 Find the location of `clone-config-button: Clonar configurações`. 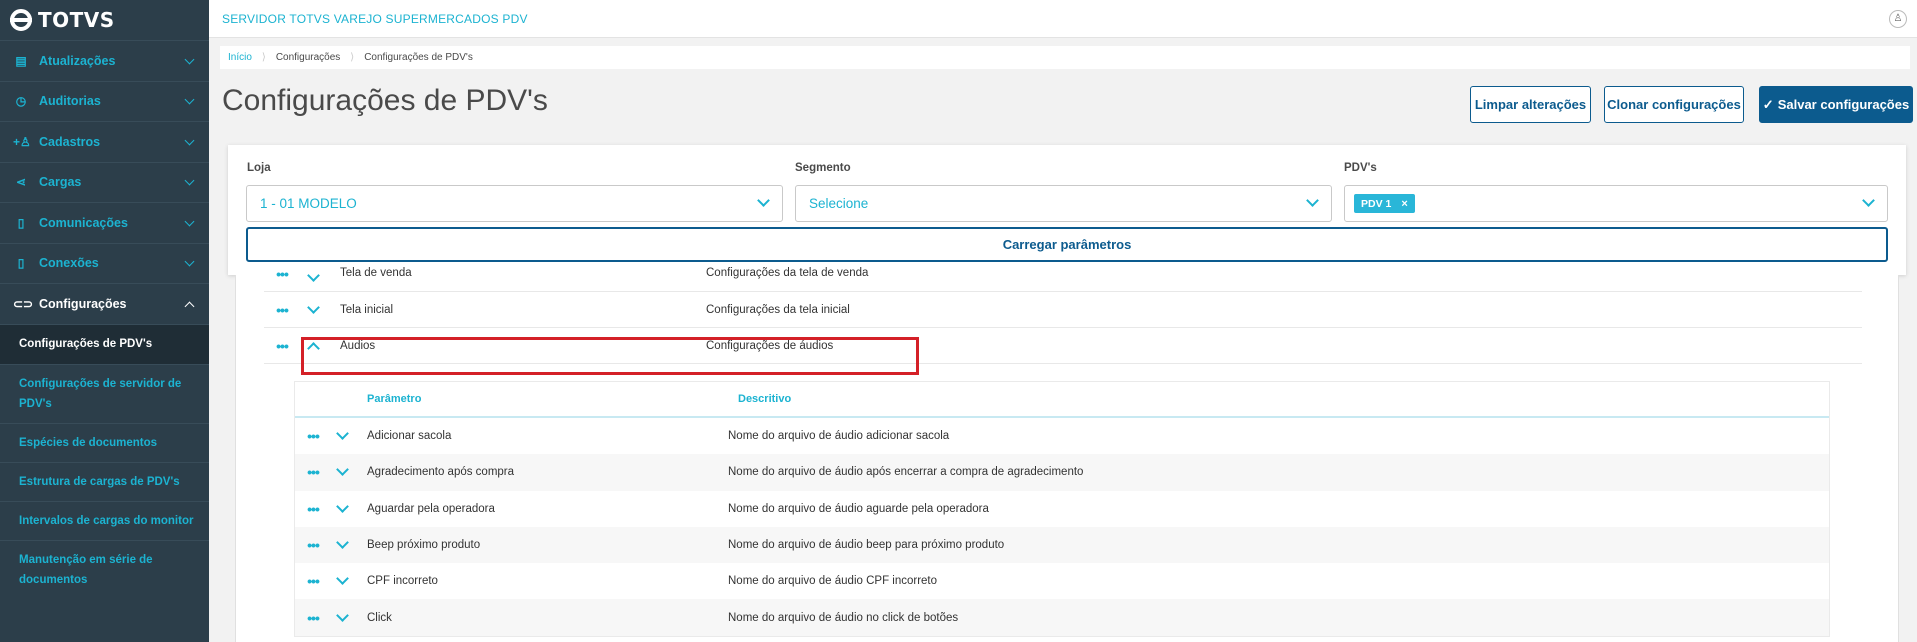

clone-config-button: Clonar configurações is located at coordinates (1674, 104).